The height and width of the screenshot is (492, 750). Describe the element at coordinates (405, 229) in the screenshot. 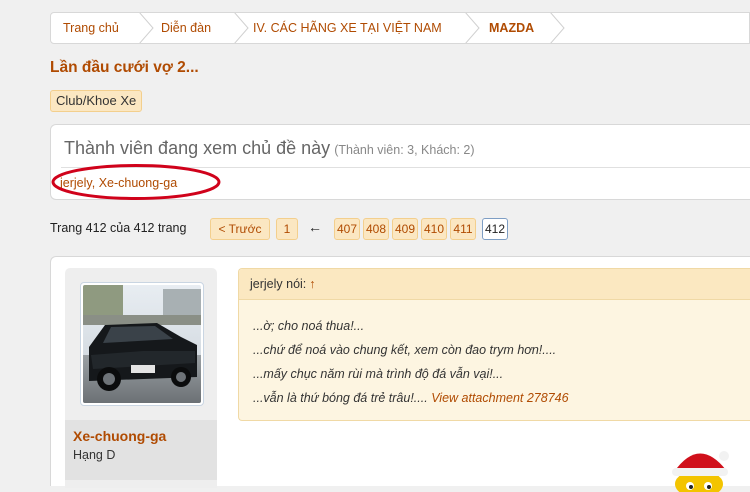

I see `page-link: 409` at that location.